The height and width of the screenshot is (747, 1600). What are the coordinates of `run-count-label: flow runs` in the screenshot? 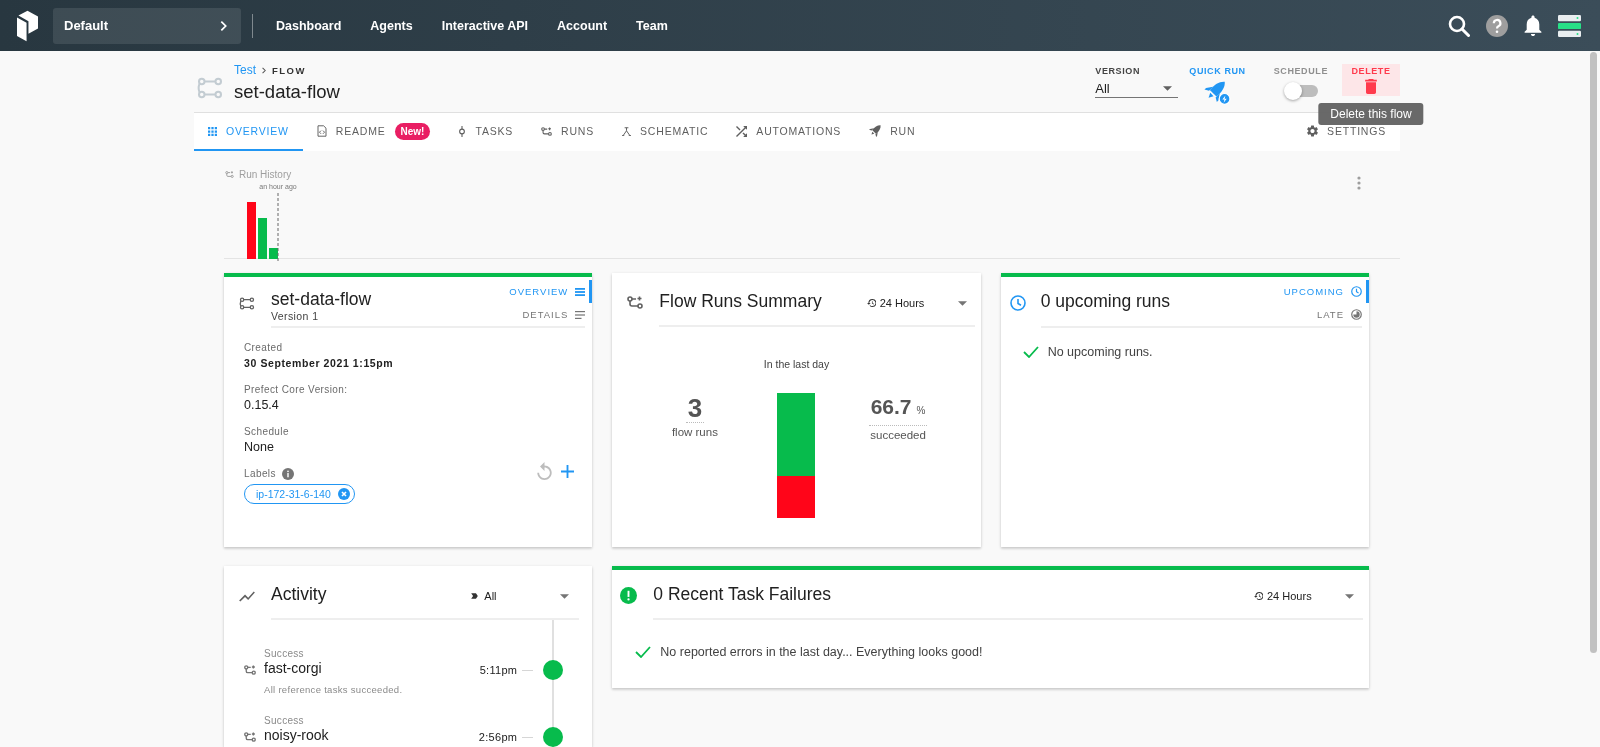 It's located at (694, 432).